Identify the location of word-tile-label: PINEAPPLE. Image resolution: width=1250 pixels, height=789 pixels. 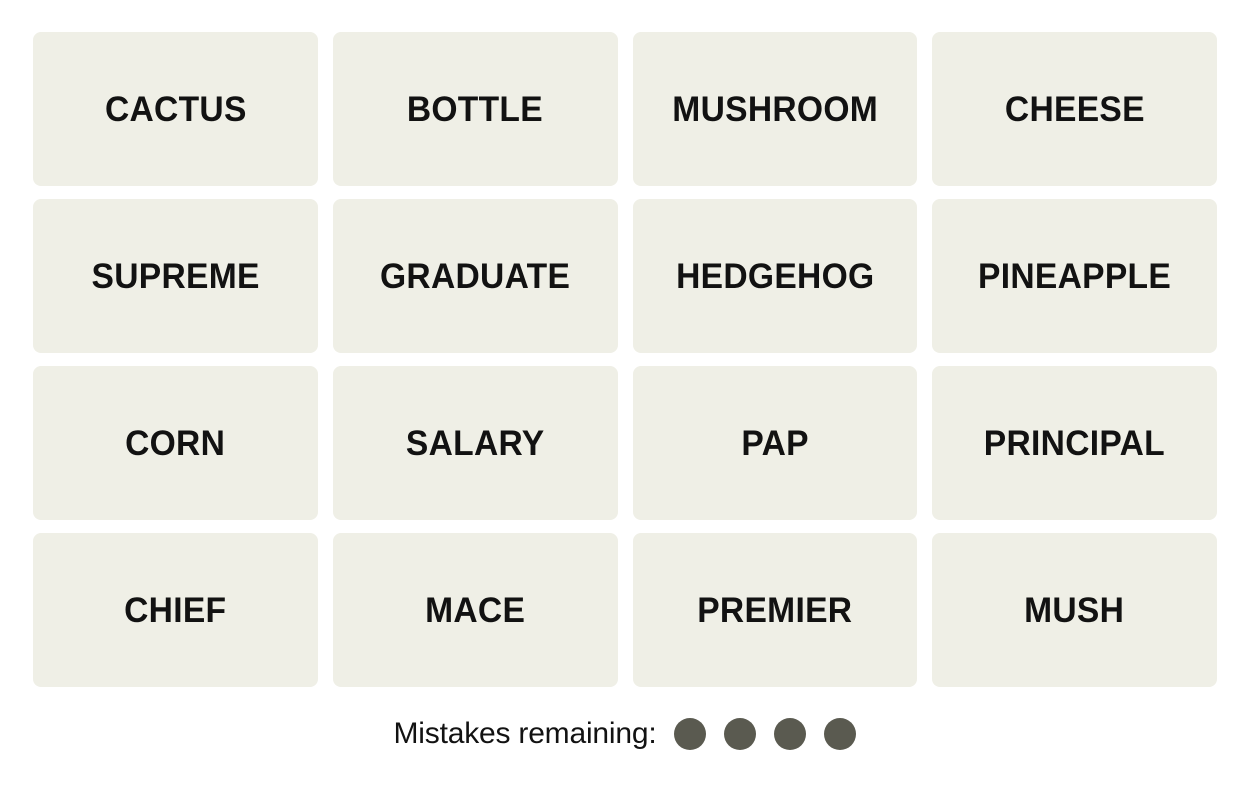
(1075, 276).